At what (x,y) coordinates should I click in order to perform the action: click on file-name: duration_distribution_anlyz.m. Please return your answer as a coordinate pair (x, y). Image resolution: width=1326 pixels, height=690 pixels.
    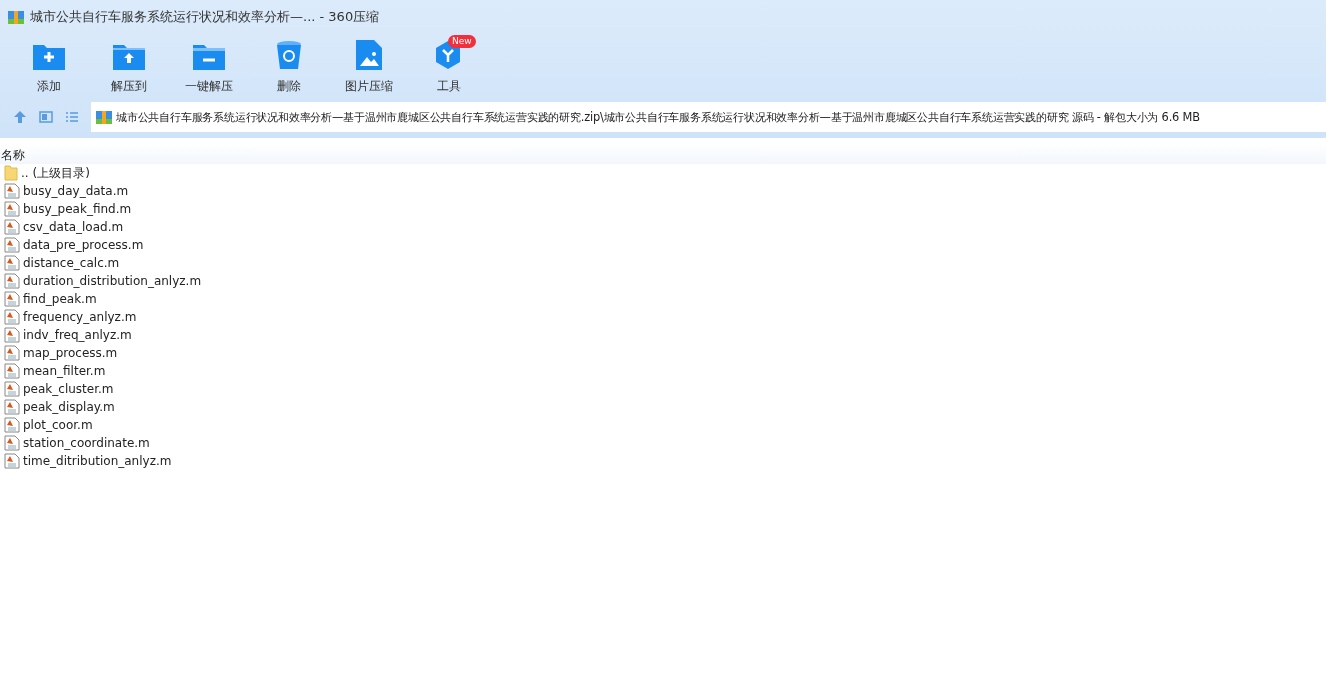
    Looking at the image, I should click on (112, 281).